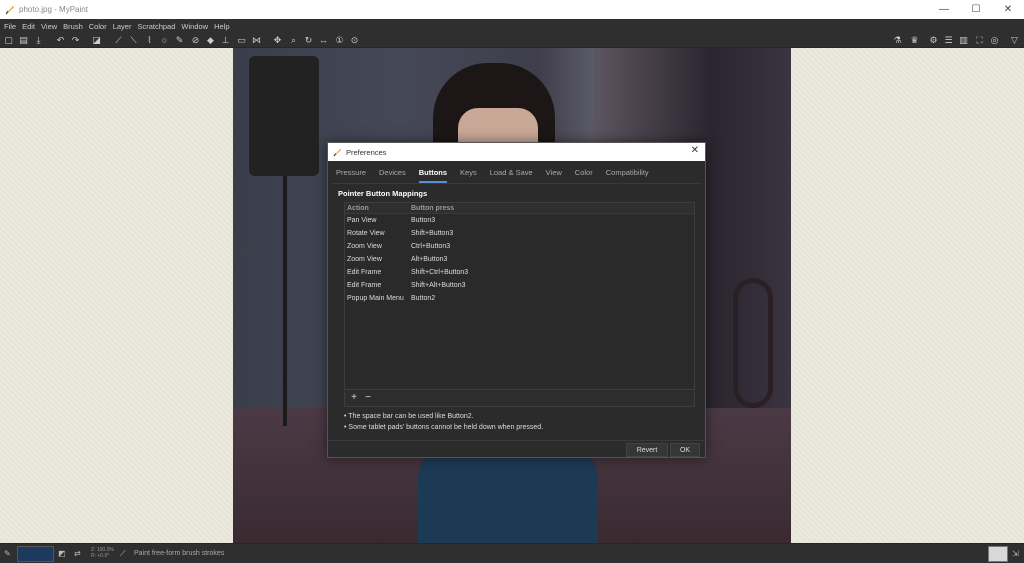 This screenshot has width=1024, height=563. What do you see at coordinates (28, 26) in the screenshot?
I see `menu-edit: Edit` at bounding box center [28, 26].